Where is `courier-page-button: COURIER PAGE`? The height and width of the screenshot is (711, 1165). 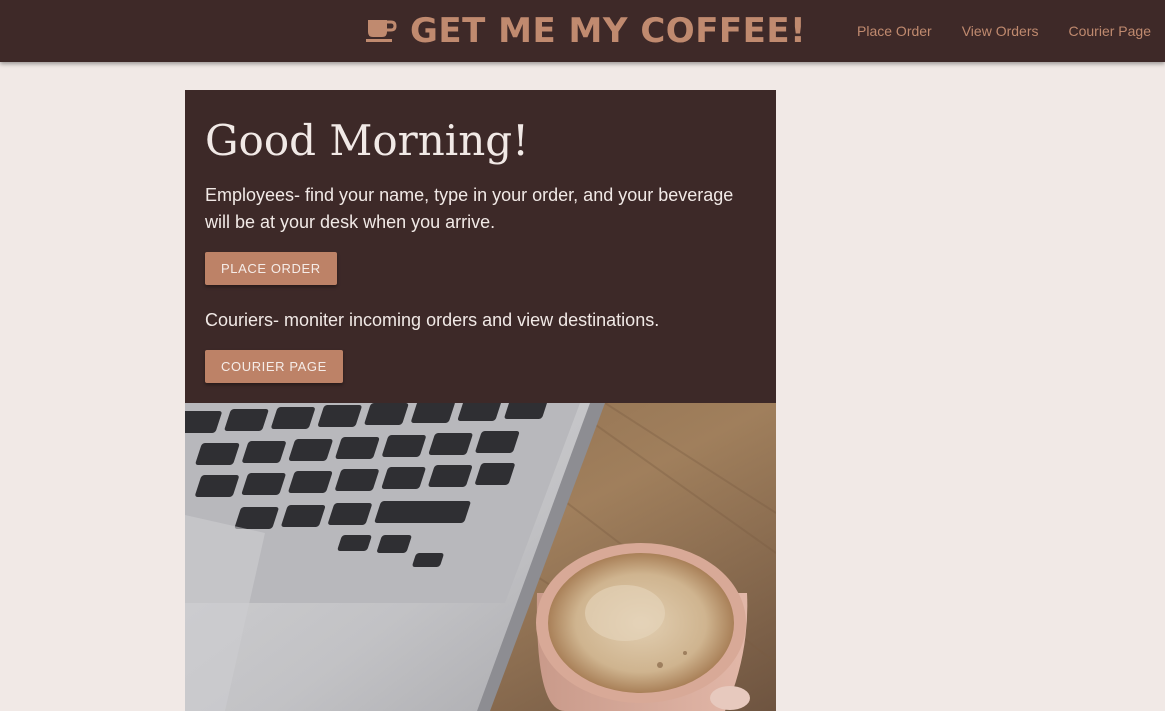
courier-page-button: COURIER PAGE is located at coordinates (274, 367).